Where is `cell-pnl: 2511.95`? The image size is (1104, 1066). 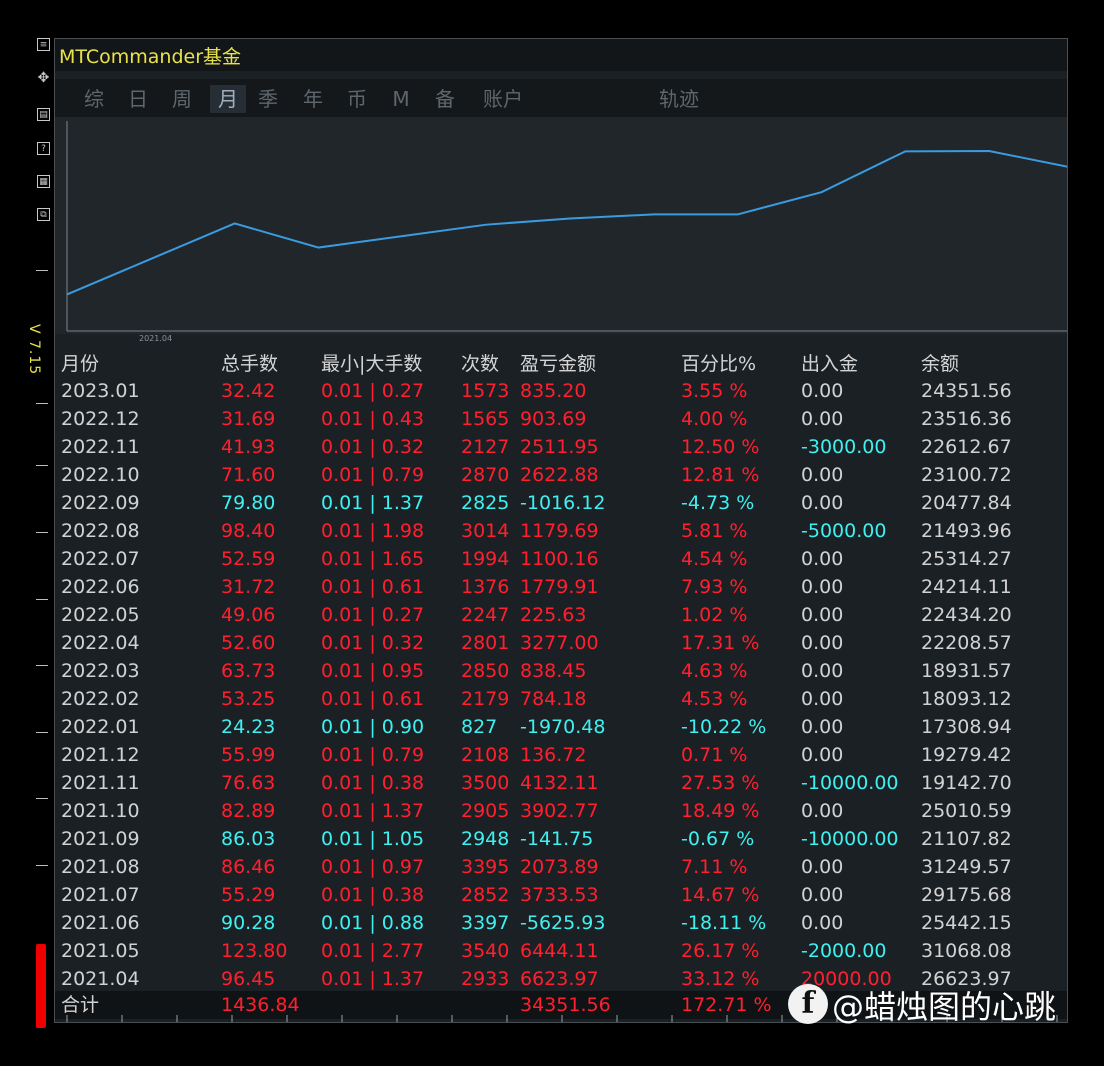 cell-pnl: 2511.95 is located at coordinates (559, 447).